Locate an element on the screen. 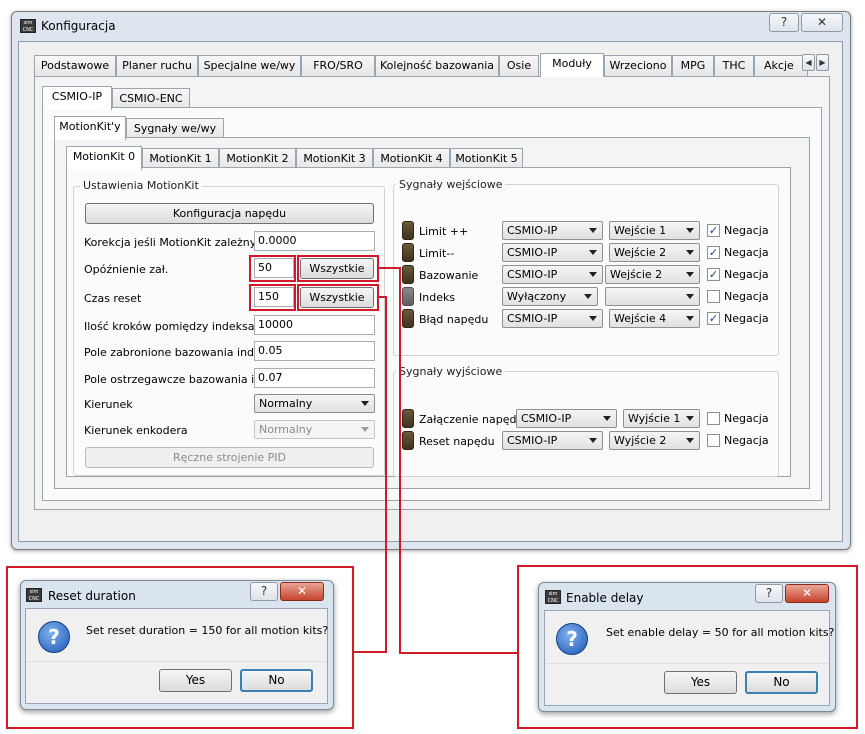  highlight-enable-delay-field is located at coordinates (272, 268).